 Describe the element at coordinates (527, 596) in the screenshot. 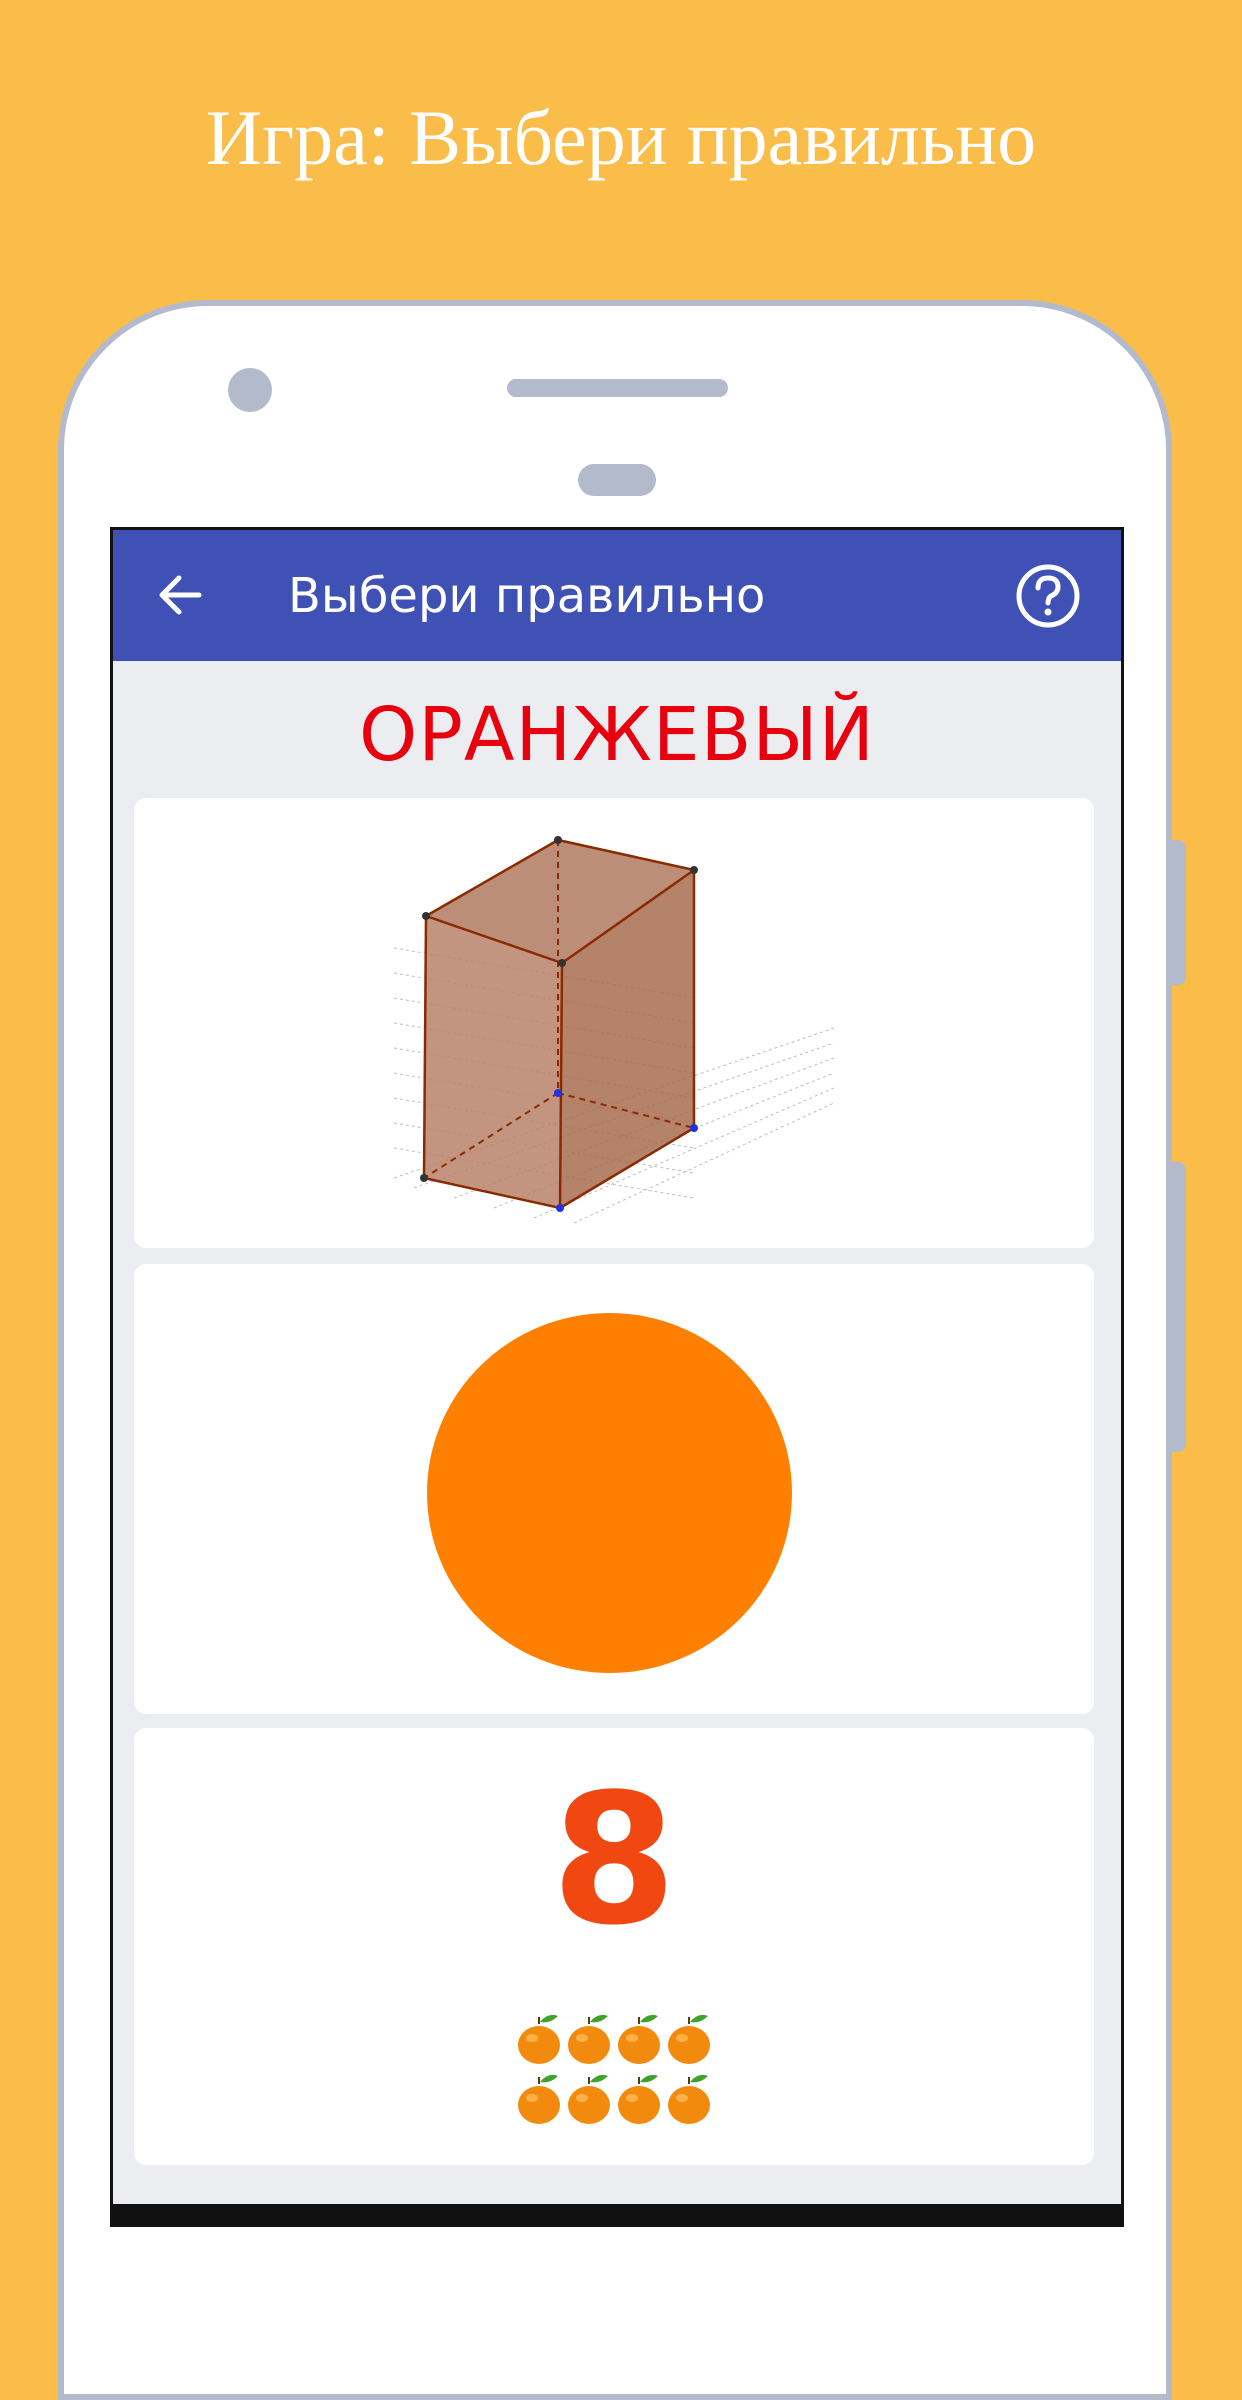

I see `app-title: Выбери правильно` at that location.